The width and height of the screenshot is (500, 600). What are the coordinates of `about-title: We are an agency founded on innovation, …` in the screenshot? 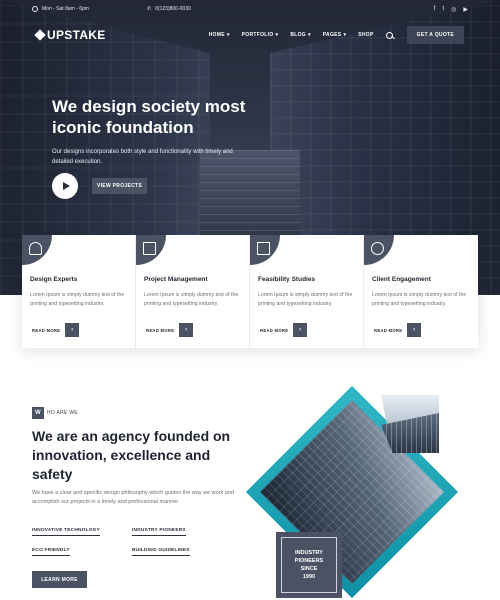 It's located at (131, 455).